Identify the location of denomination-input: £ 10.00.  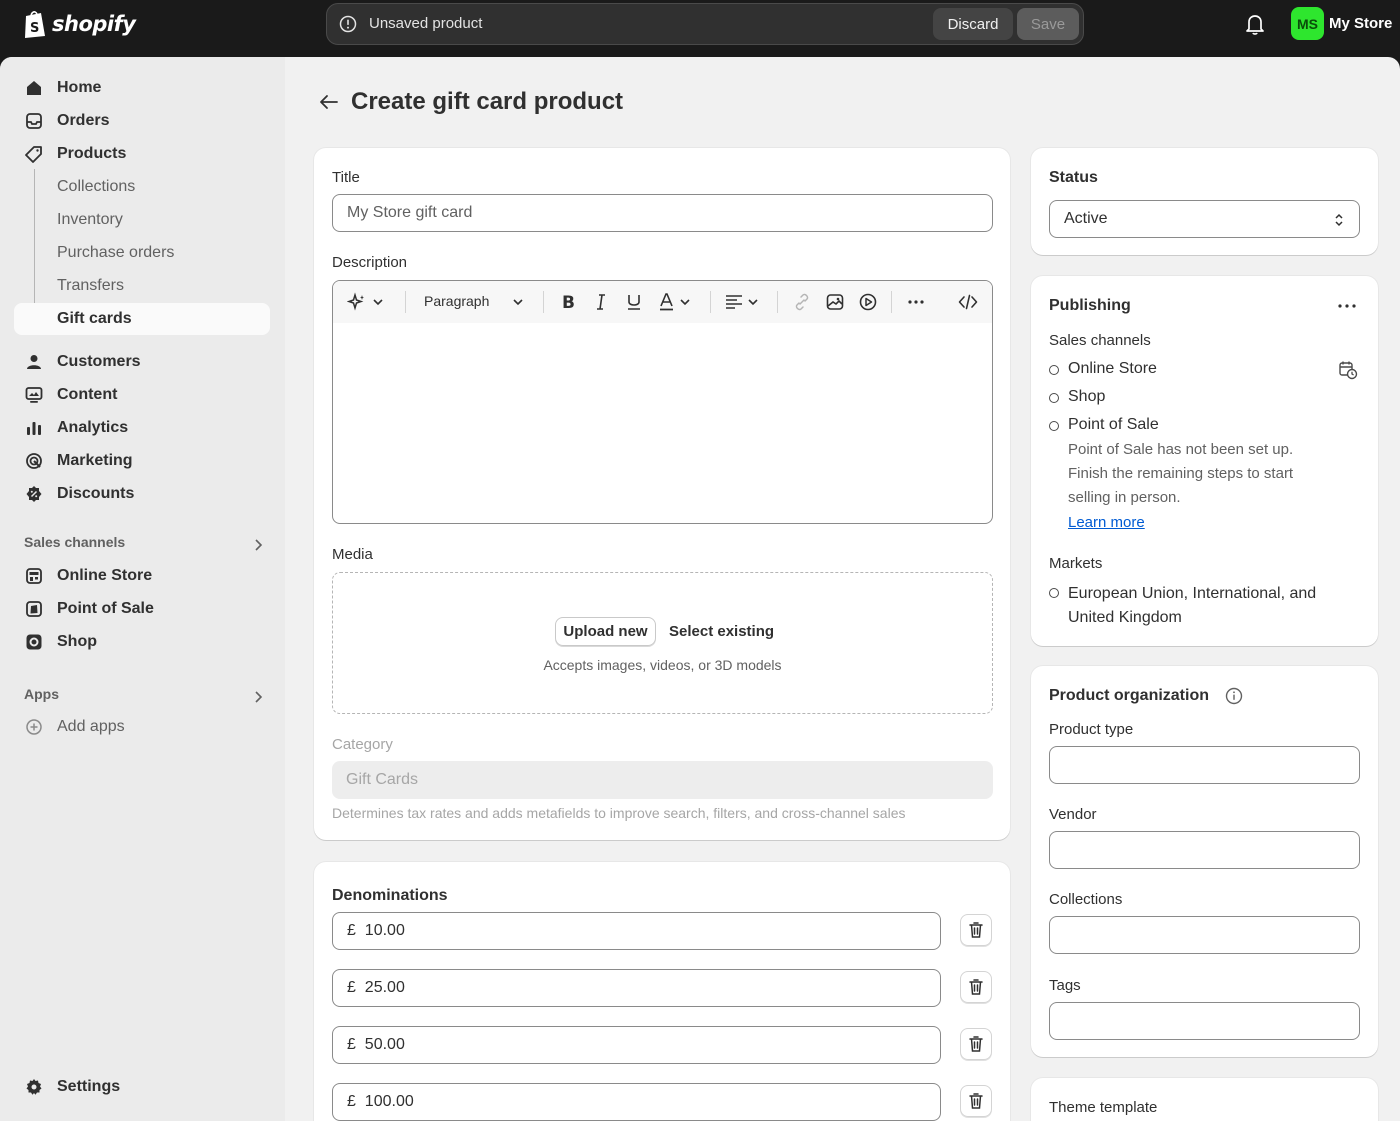
(636, 931).